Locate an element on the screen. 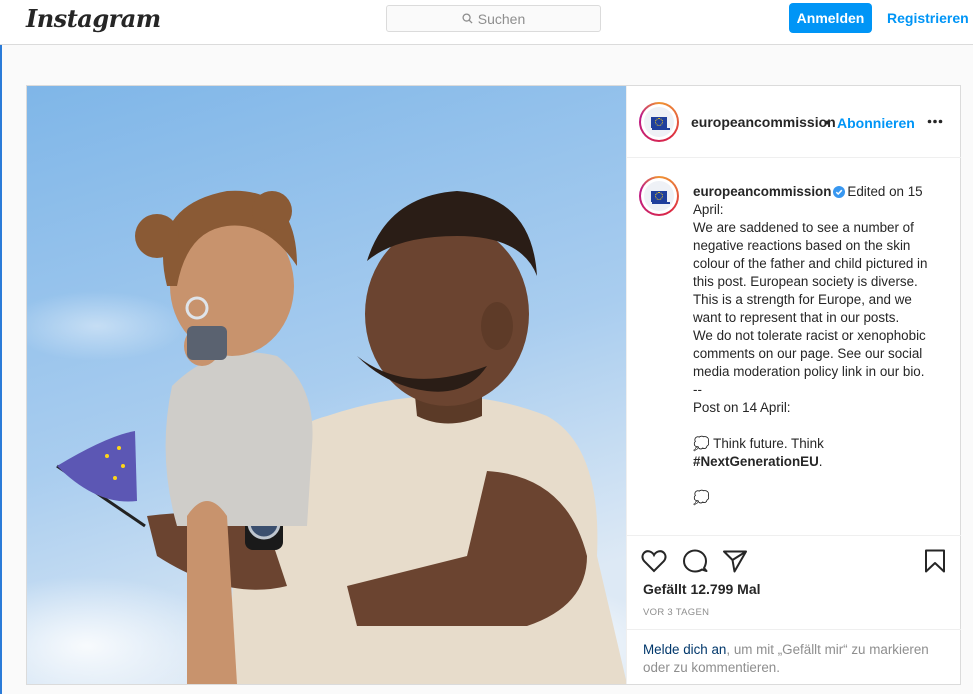  comment-icon is located at coordinates (695, 561).